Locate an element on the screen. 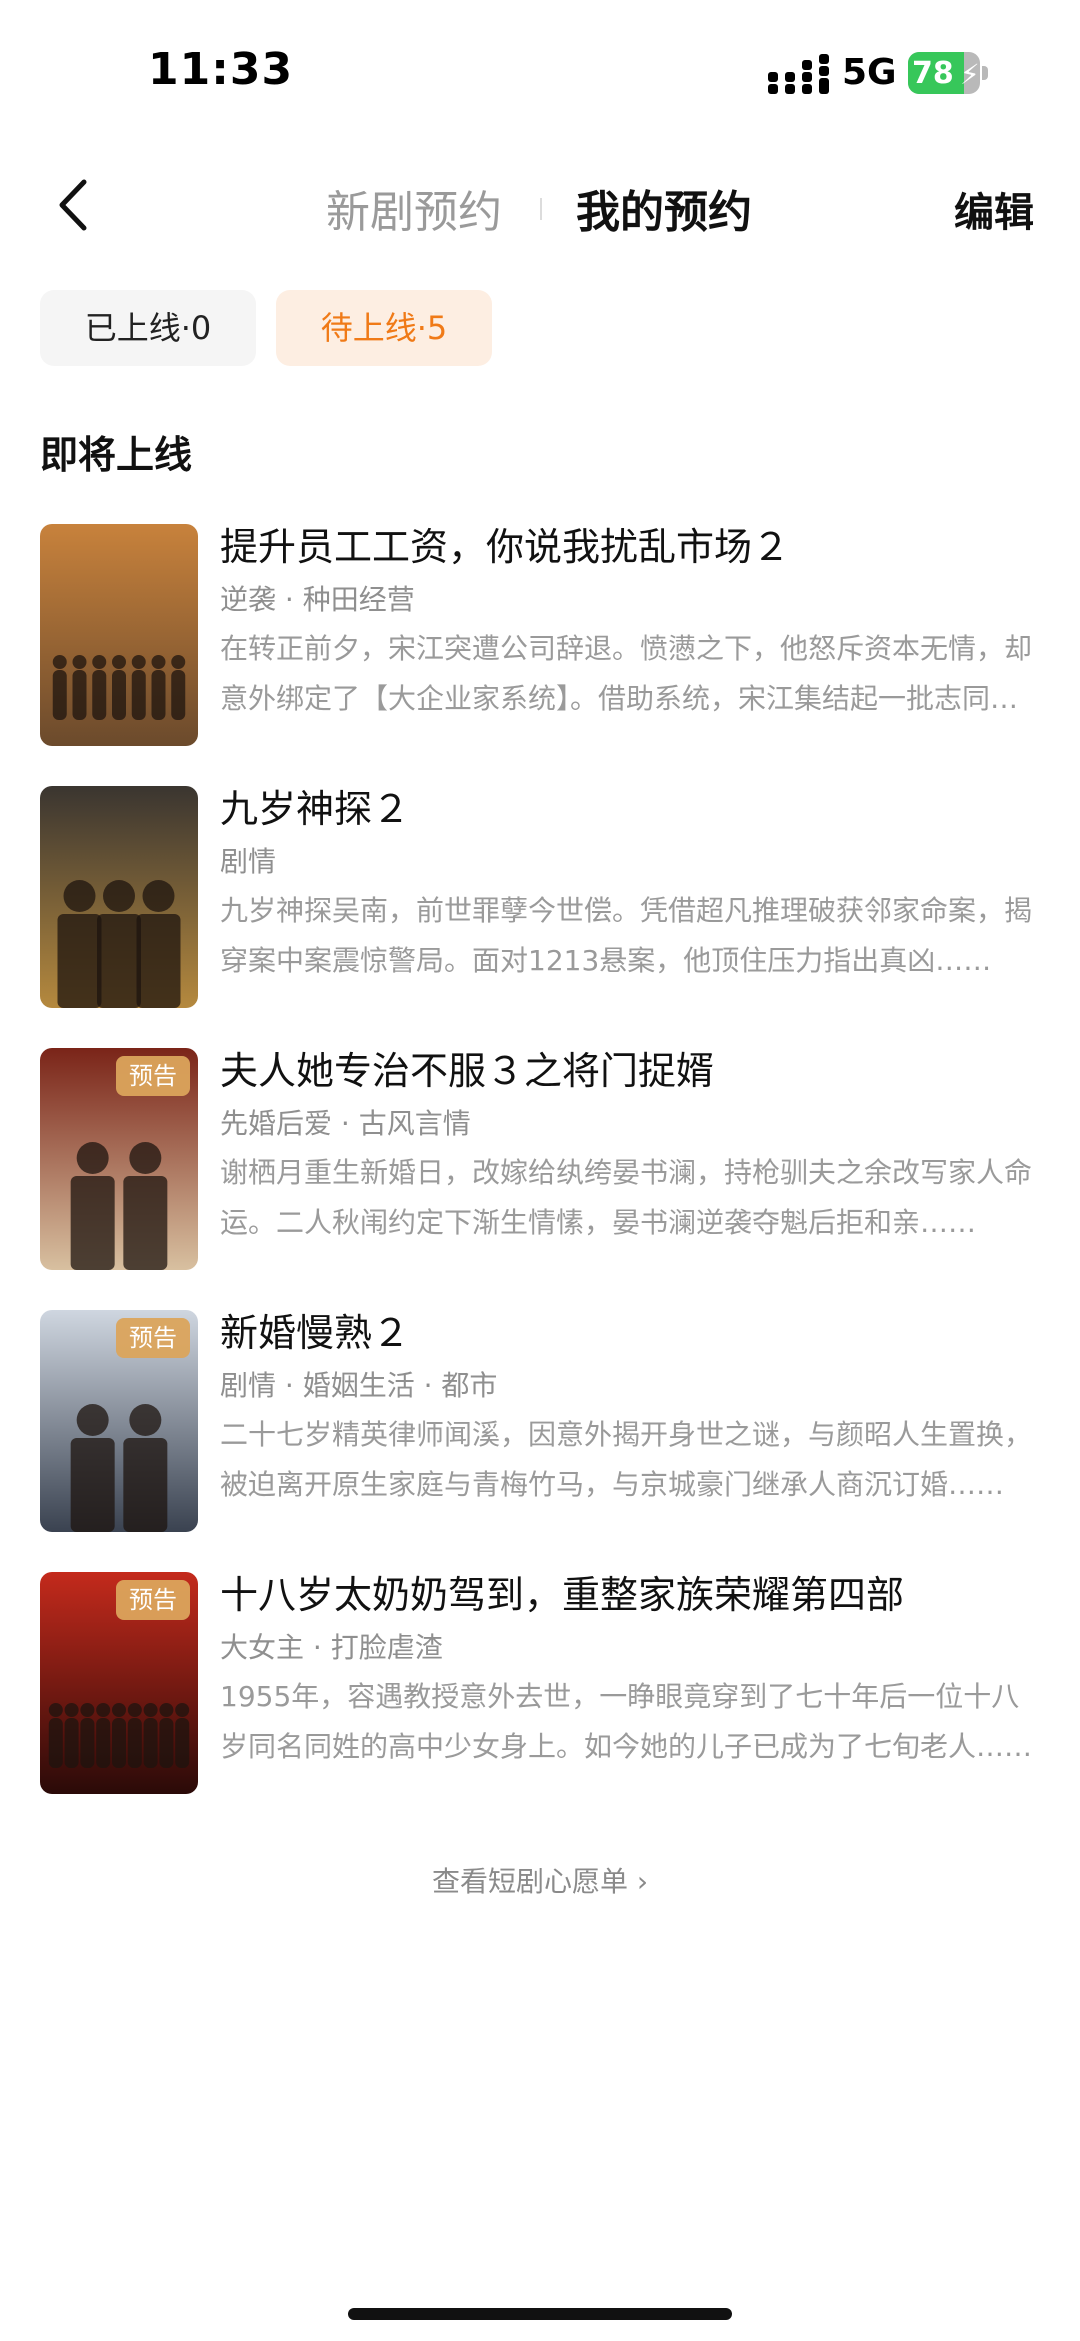  status-time: 11:33 is located at coordinates (221, 69).